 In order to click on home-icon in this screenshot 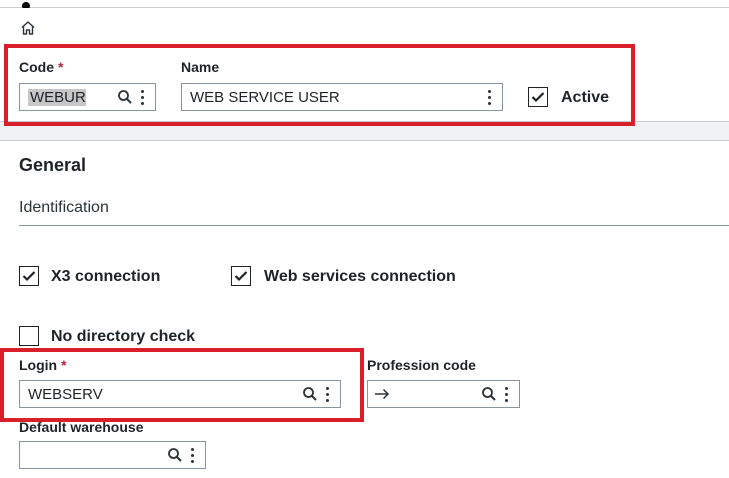, I will do `click(28, 28)`.